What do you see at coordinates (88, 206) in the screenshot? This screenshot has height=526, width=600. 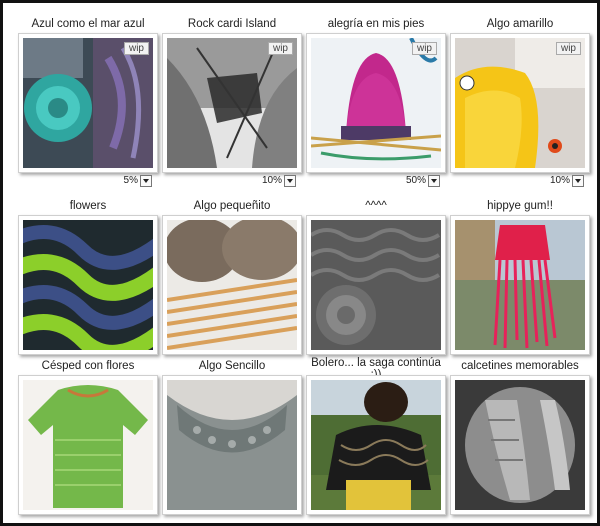 I see `project-title: flowers` at bounding box center [88, 206].